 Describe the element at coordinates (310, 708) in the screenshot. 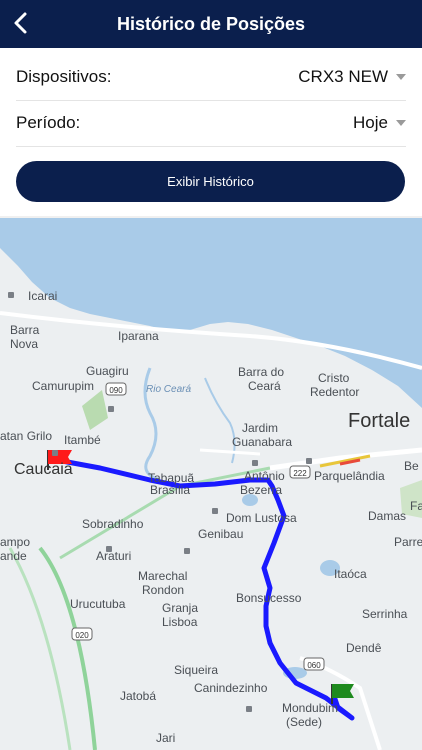

I see `map-label-mondubim: Mondubim` at that location.